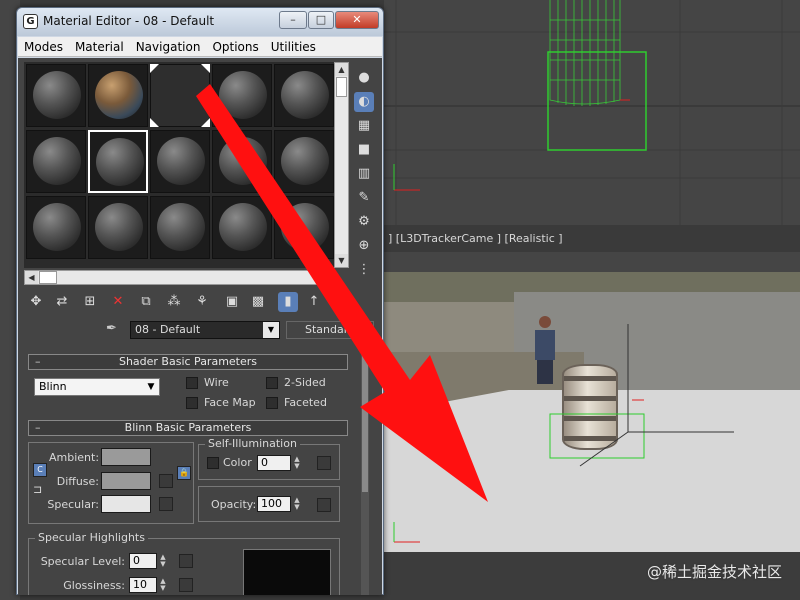 The height and width of the screenshot is (600, 800). Describe the element at coordinates (174, 302) in the screenshot. I see `make-unique-icon: ⁂` at that location.